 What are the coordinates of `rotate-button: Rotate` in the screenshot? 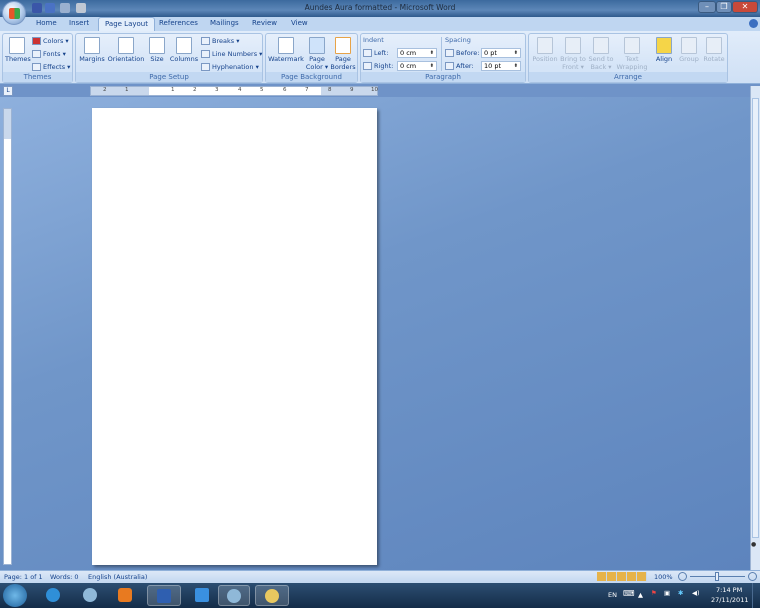 It's located at (714, 50).